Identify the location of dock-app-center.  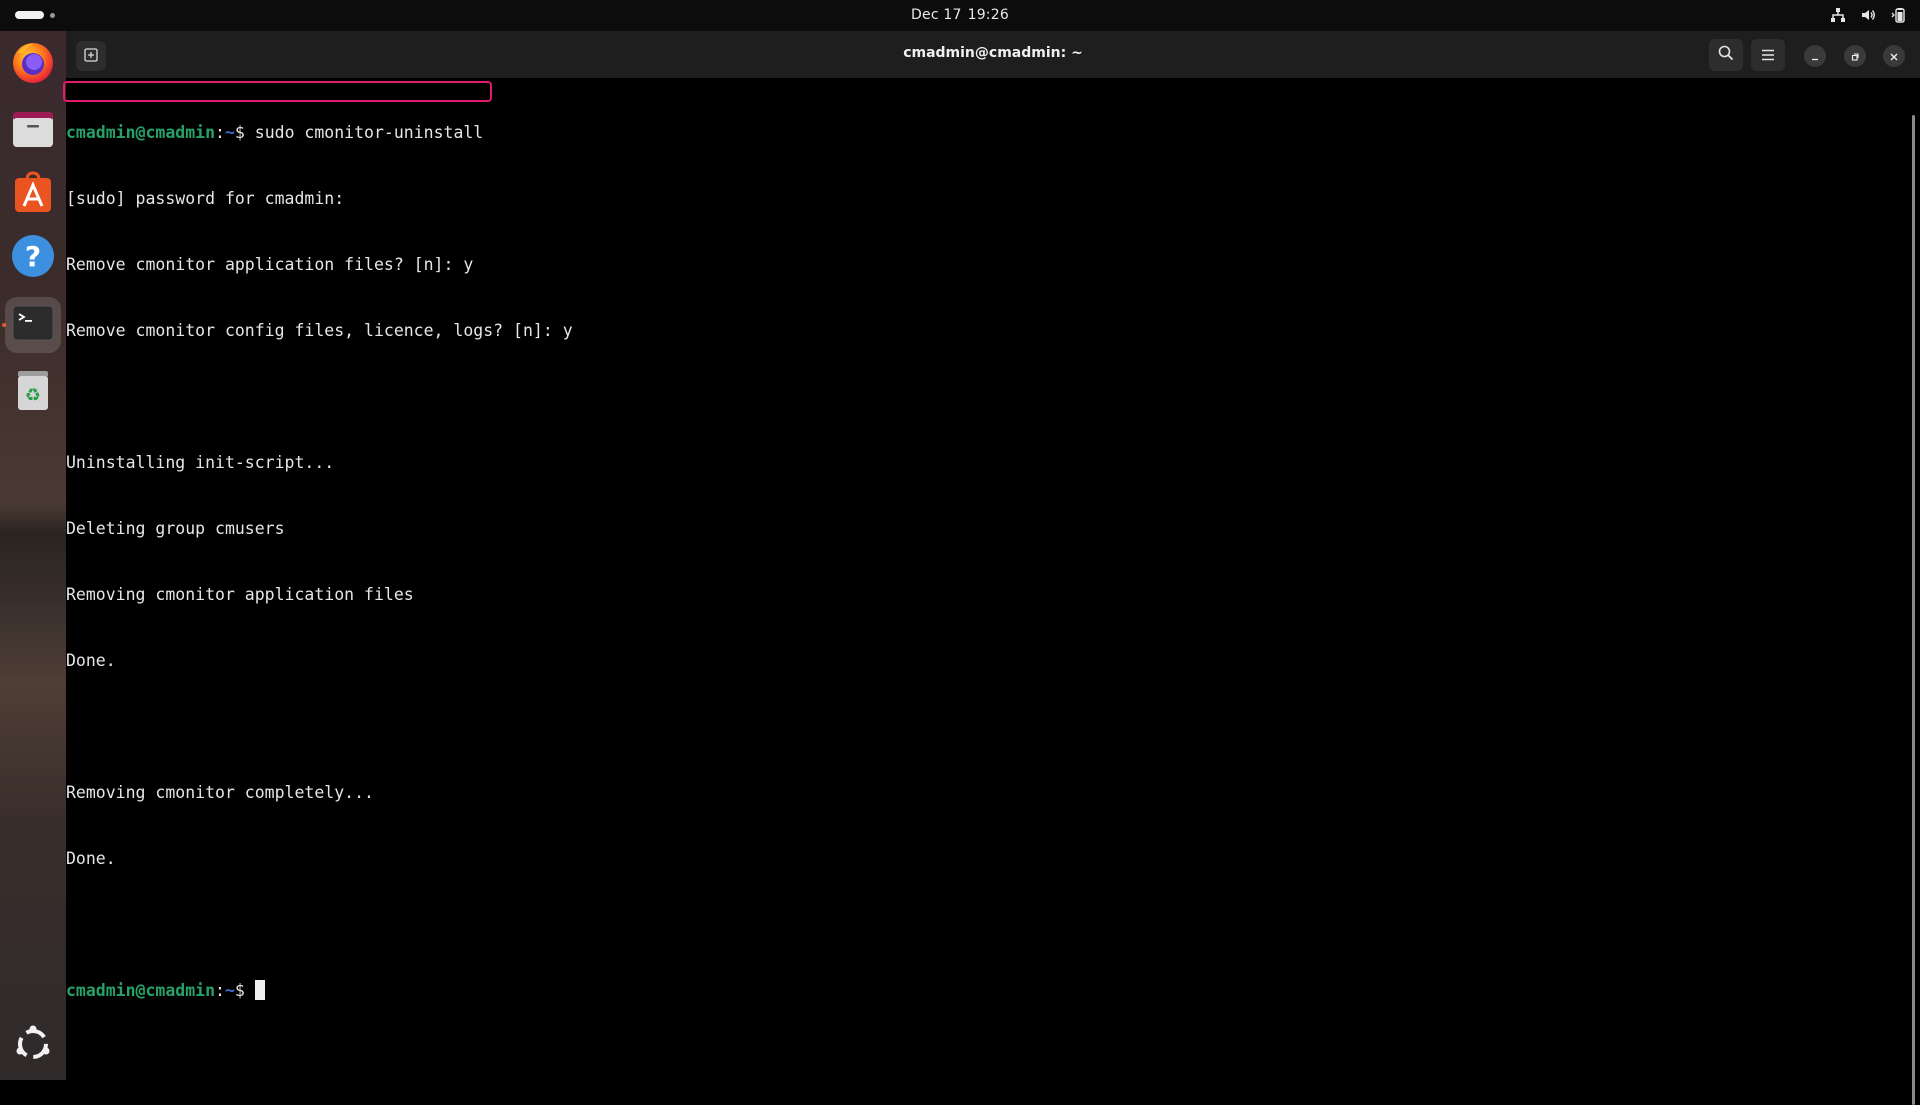
(33, 194).